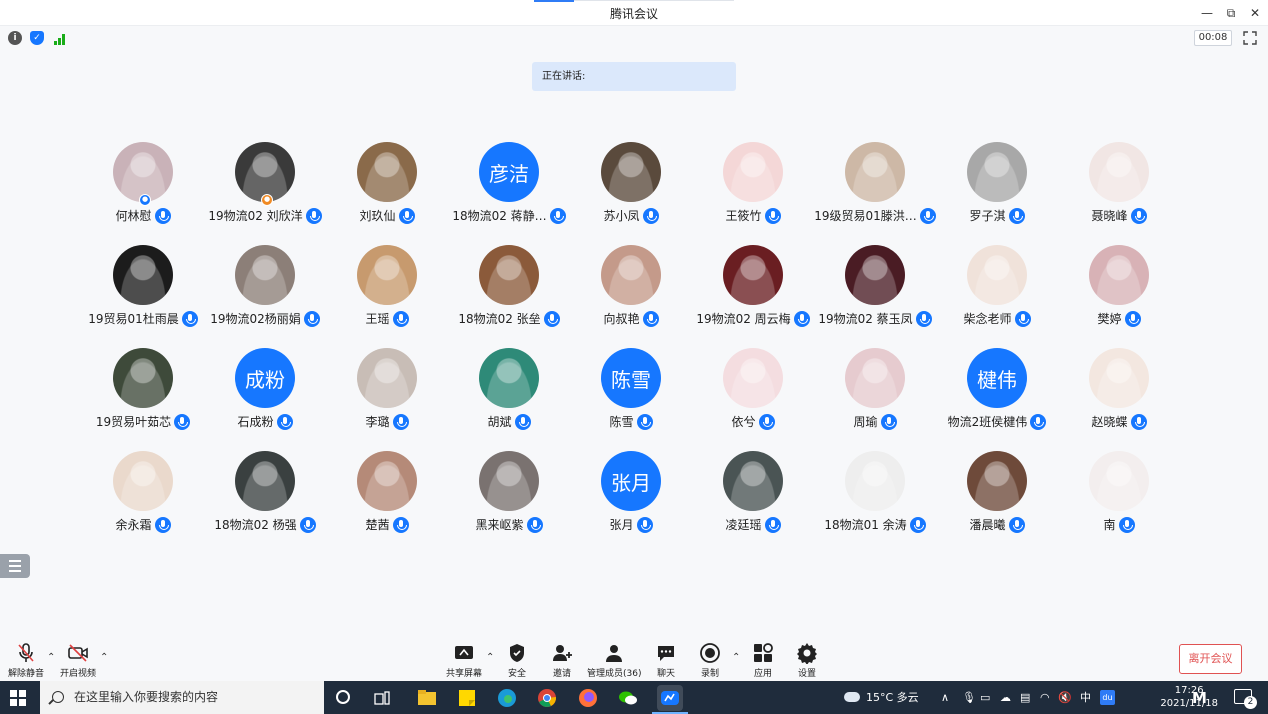  Describe the element at coordinates (945, 697) in the screenshot. I see `show-hidden-icons-button: ∧` at that location.